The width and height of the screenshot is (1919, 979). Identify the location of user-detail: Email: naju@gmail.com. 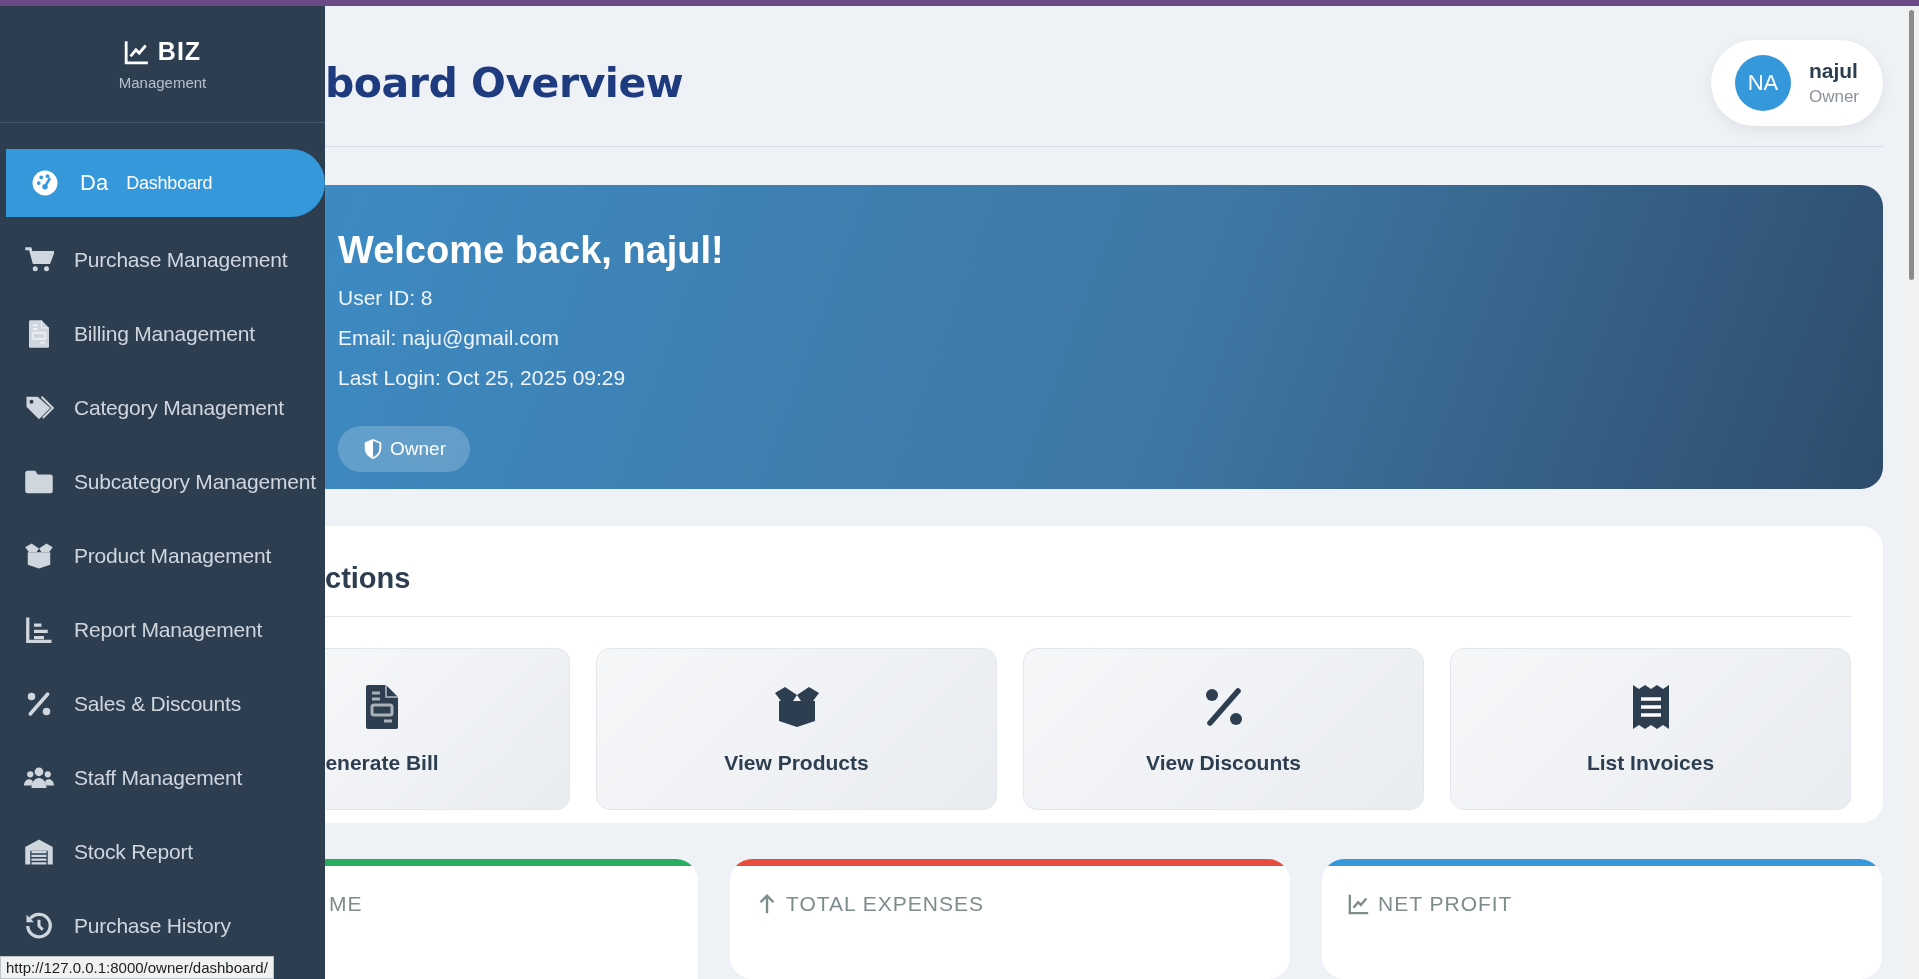
(448, 338).